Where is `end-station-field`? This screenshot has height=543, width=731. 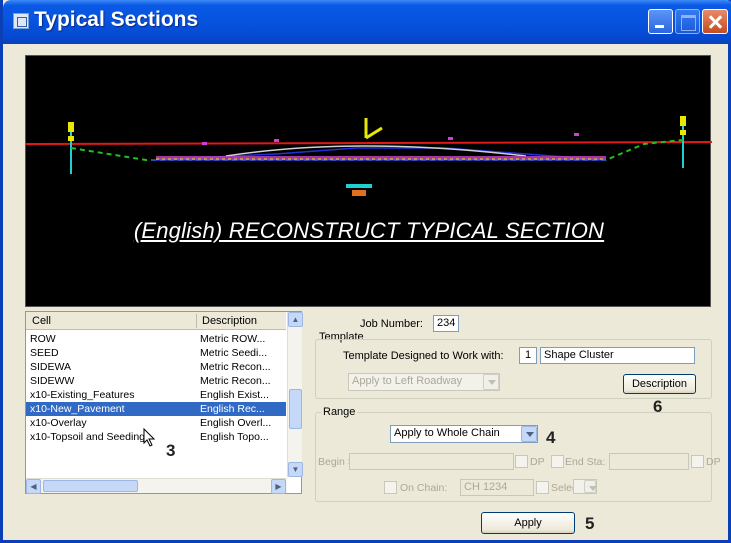
end-station-field is located at coordinates (649, 461).